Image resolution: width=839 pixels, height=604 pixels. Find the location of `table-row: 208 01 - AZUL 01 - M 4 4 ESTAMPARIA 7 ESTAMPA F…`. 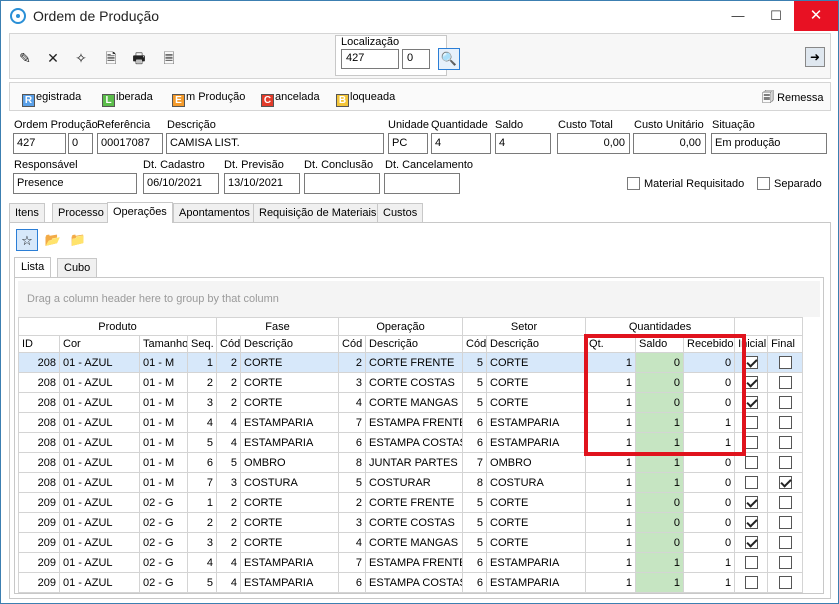

table-row: 208 01 - AZUL 01 - M 4 4 ESTAMPARIA 7 ESTAMPA F… is located at coordinates (411, 422).